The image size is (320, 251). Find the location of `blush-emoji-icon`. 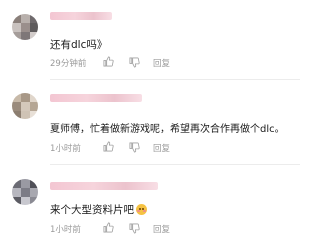

blush-emoji-icon is located at coordinates (141, 209).